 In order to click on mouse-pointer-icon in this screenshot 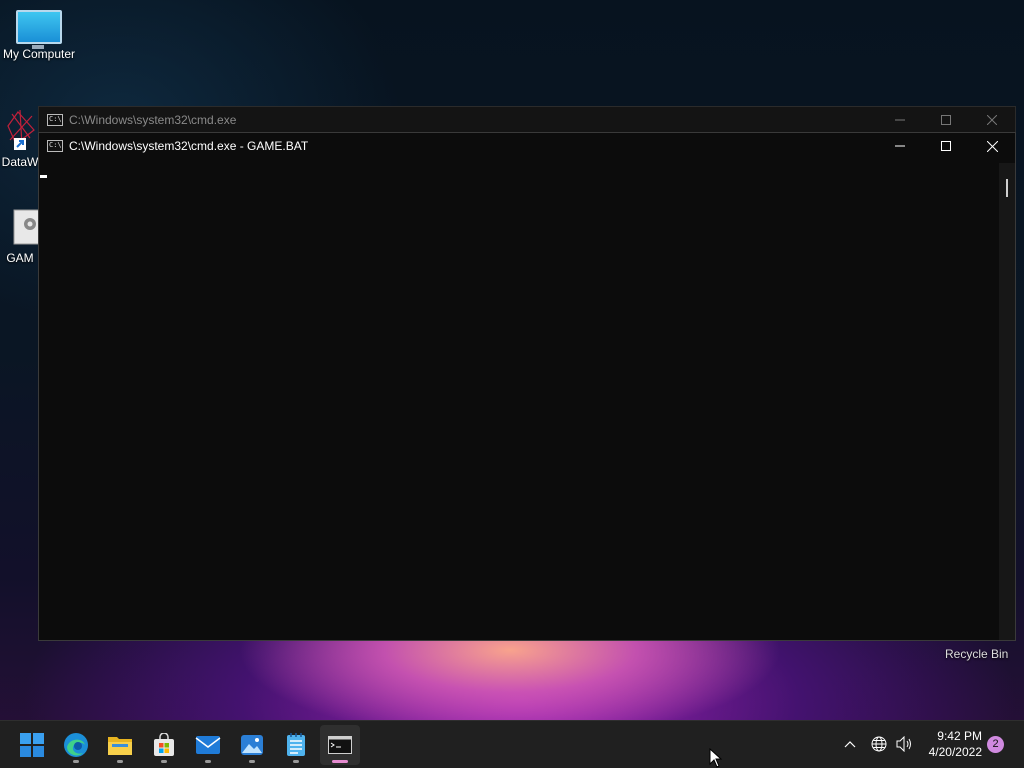, I will do `click(716, 758)`.